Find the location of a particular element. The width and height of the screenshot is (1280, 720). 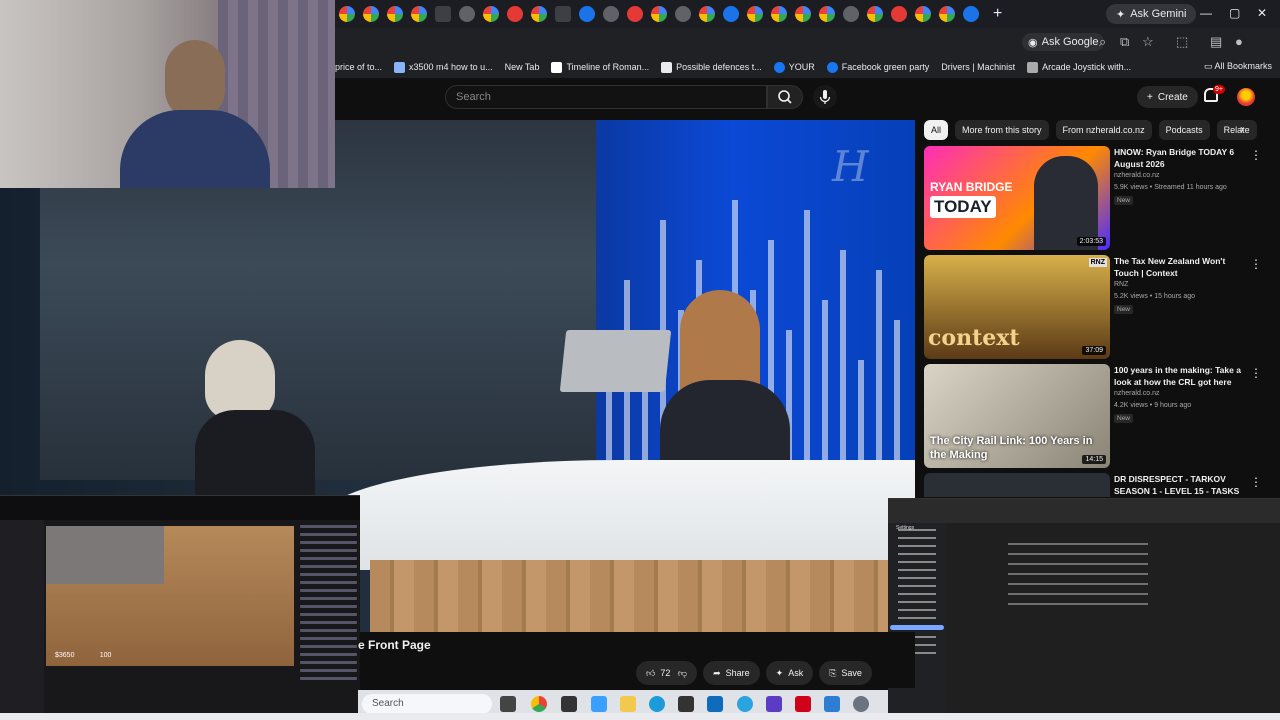

like-button: 👍︎ 72 👎︎ is located at coordinates (667, 673).